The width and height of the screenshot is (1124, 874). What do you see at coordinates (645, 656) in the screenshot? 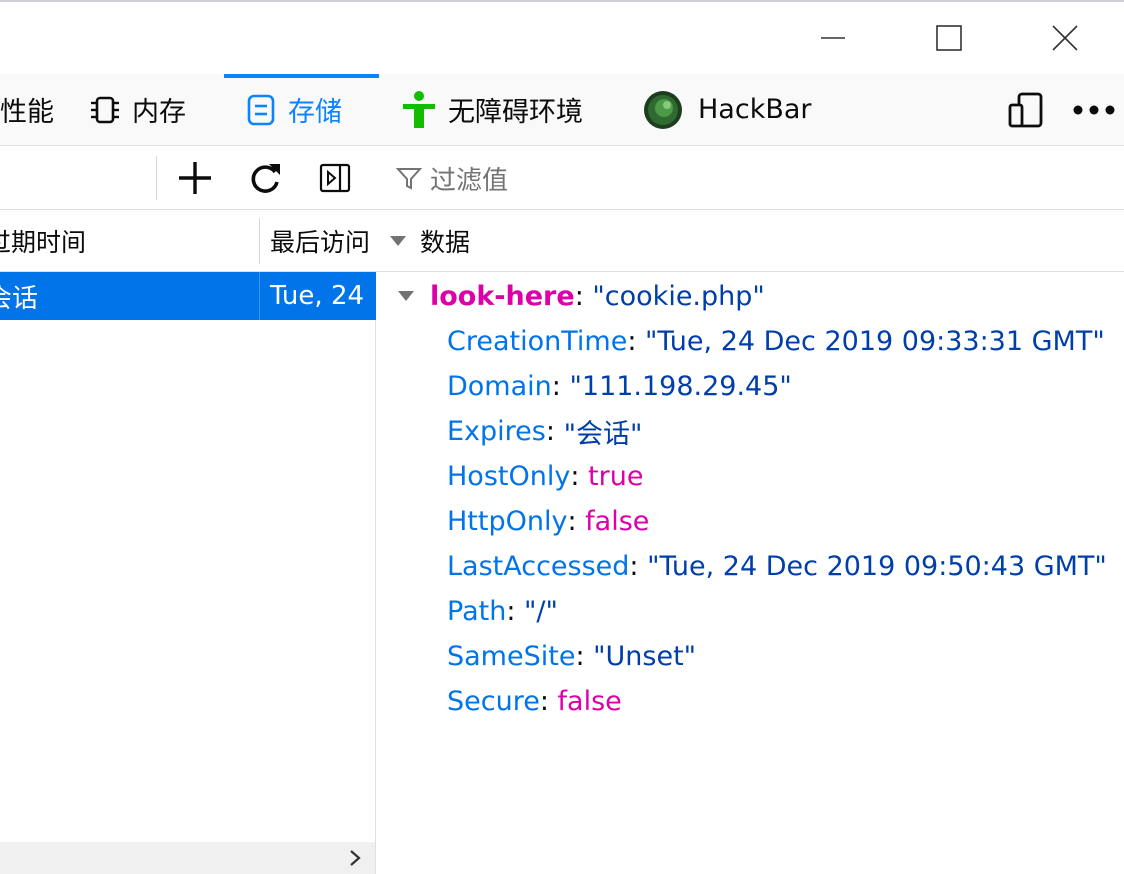
I see `prop-value: "Unset"` at bounding box center [645, 656].